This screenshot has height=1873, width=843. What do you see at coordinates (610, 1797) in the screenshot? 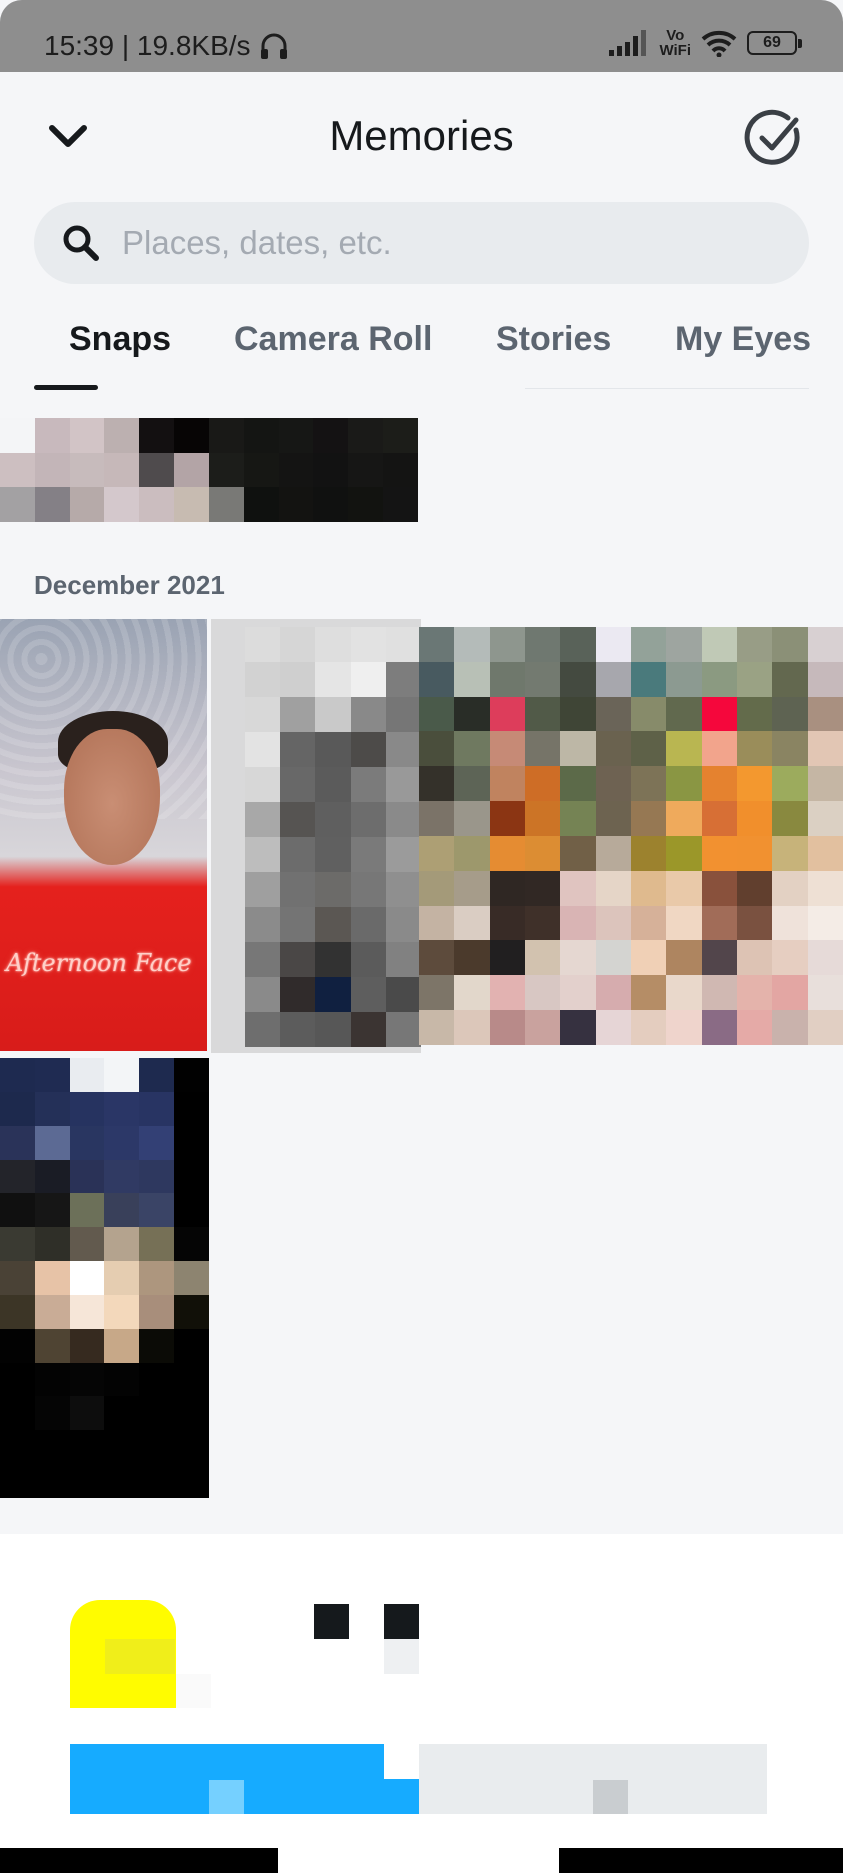
I see `pixel-grey` at bounding box center [610, 1797].